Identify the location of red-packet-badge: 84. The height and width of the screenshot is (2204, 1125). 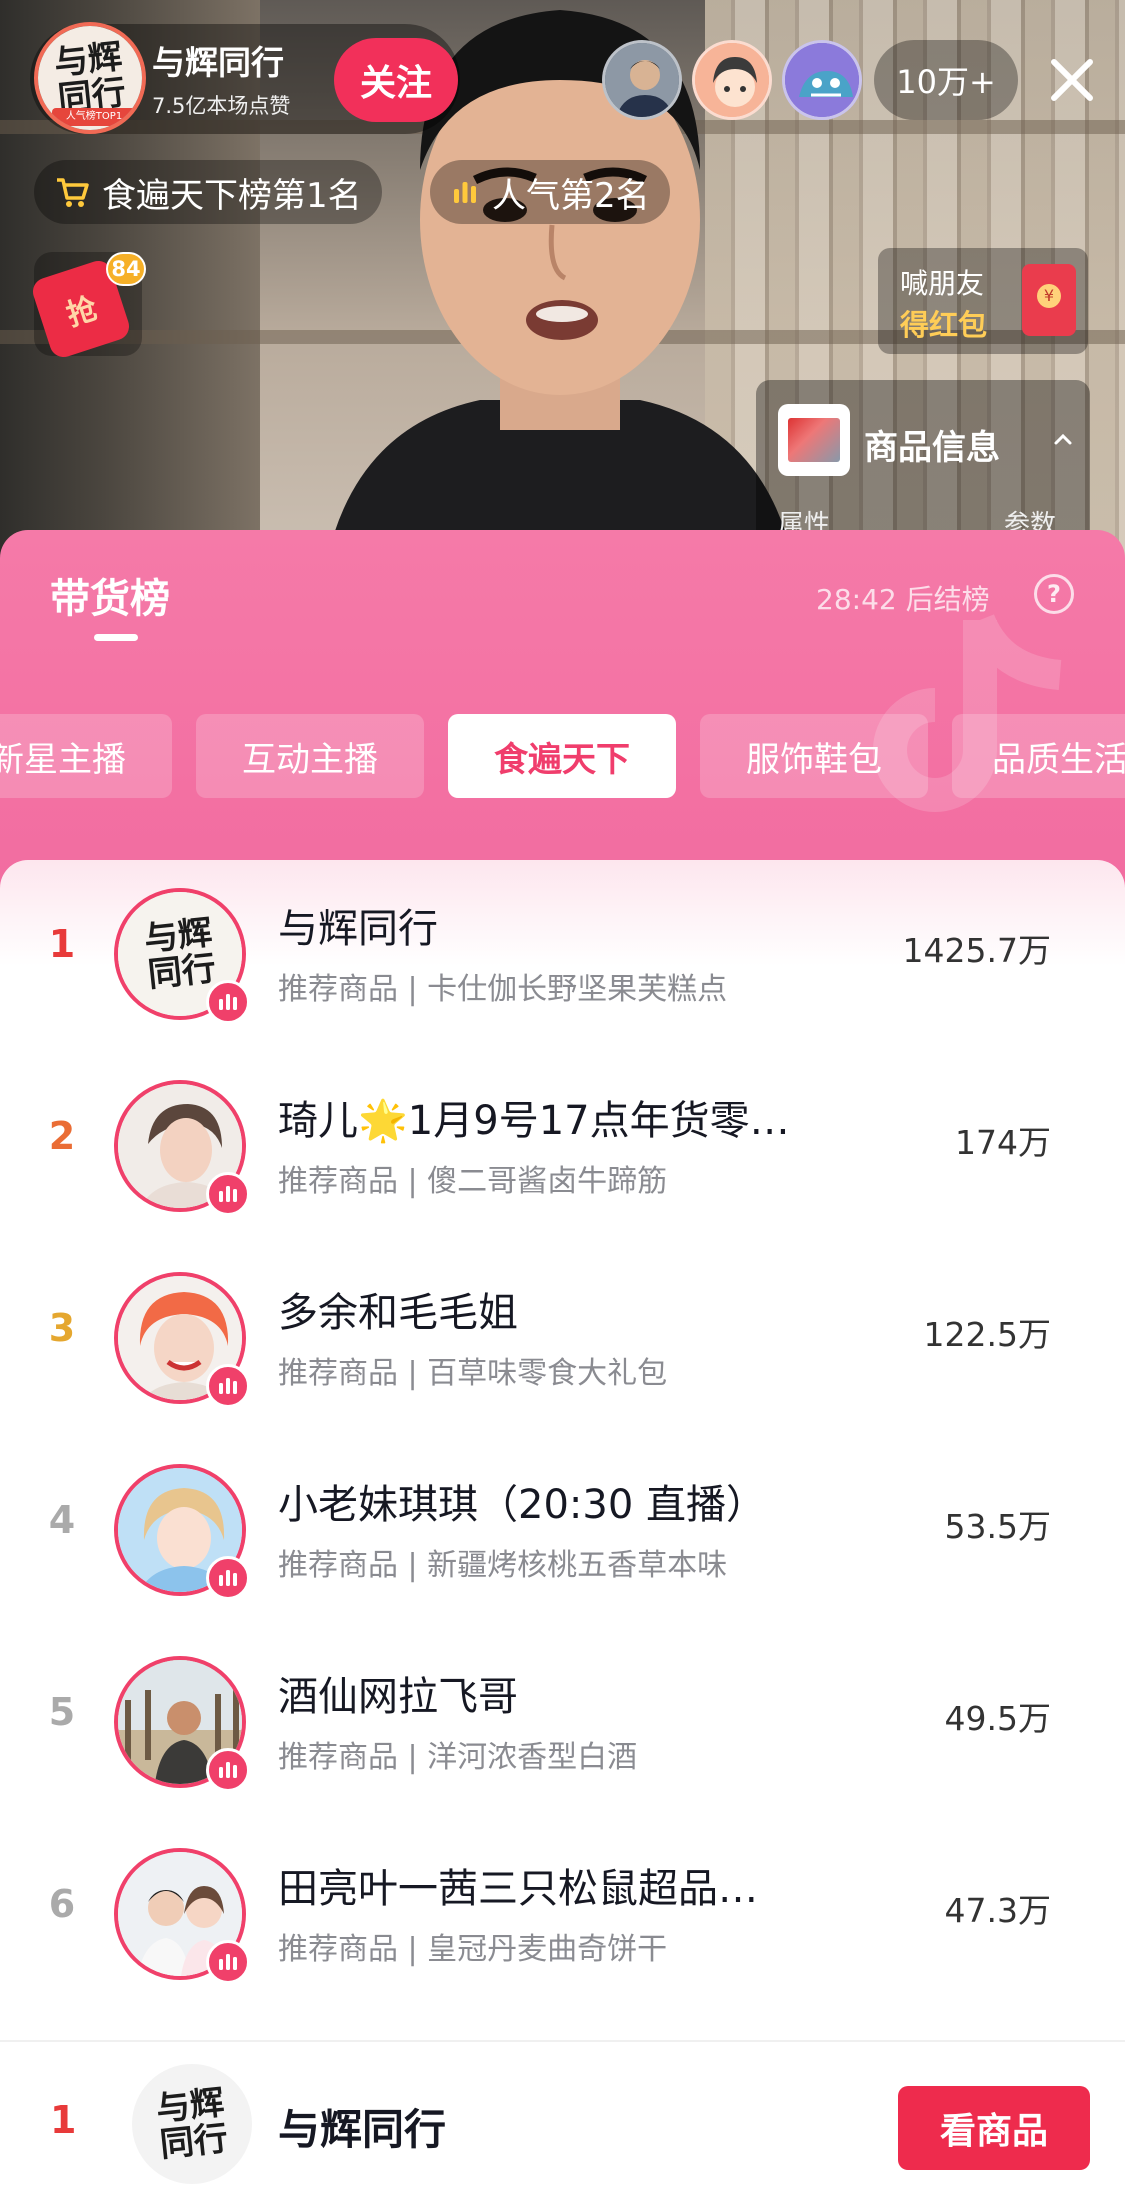
(126, 269).